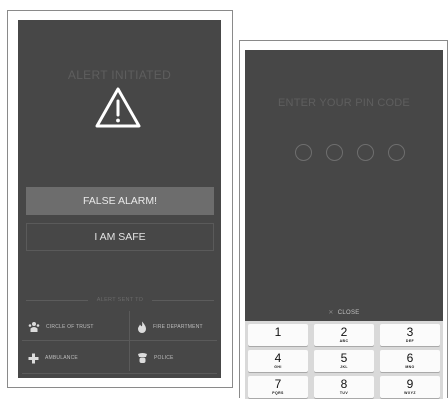  I want to click on medical-cross-icon, so click(33, 358).